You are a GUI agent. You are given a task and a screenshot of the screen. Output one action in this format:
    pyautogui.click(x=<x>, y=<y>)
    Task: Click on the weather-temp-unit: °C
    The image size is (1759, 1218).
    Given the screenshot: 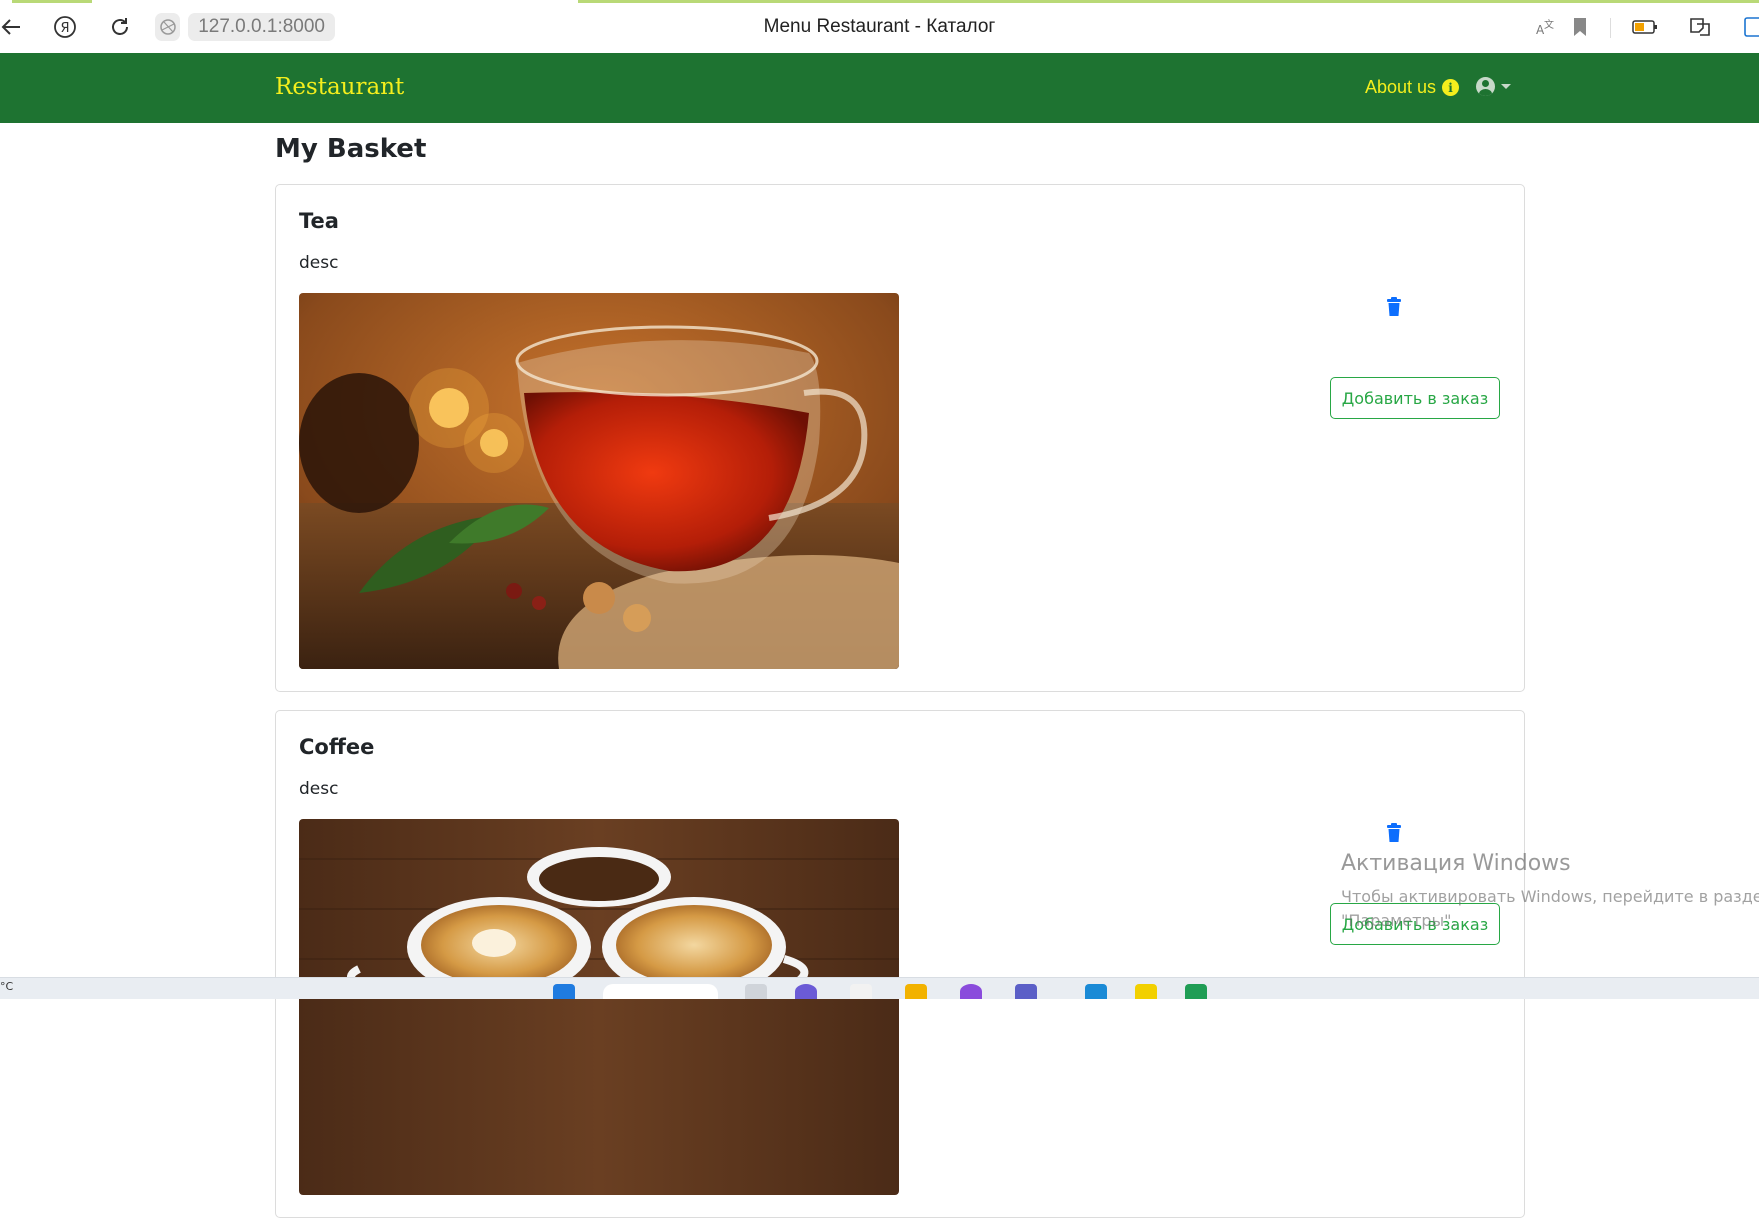 What is the action you would take?
    pyautogui.click(x=7, y=986)
    